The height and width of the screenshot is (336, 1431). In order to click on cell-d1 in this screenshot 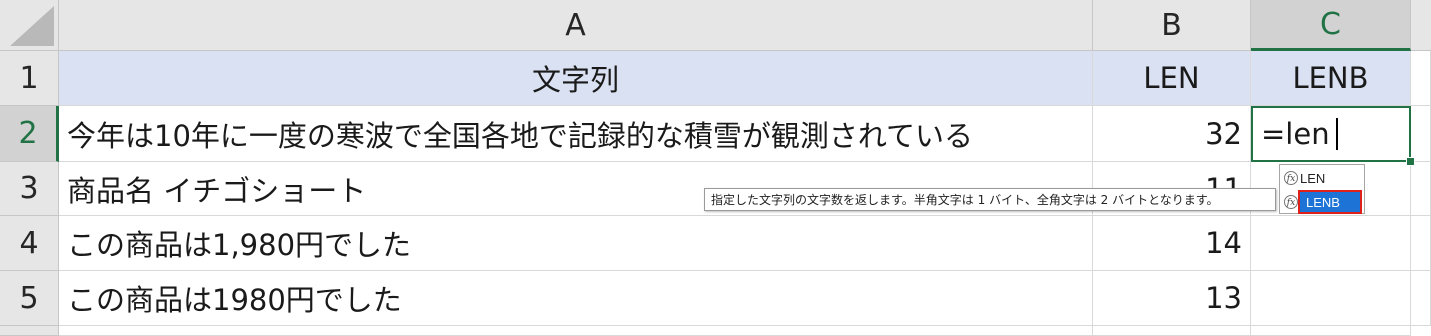, I will do `click(1421, 78)`.